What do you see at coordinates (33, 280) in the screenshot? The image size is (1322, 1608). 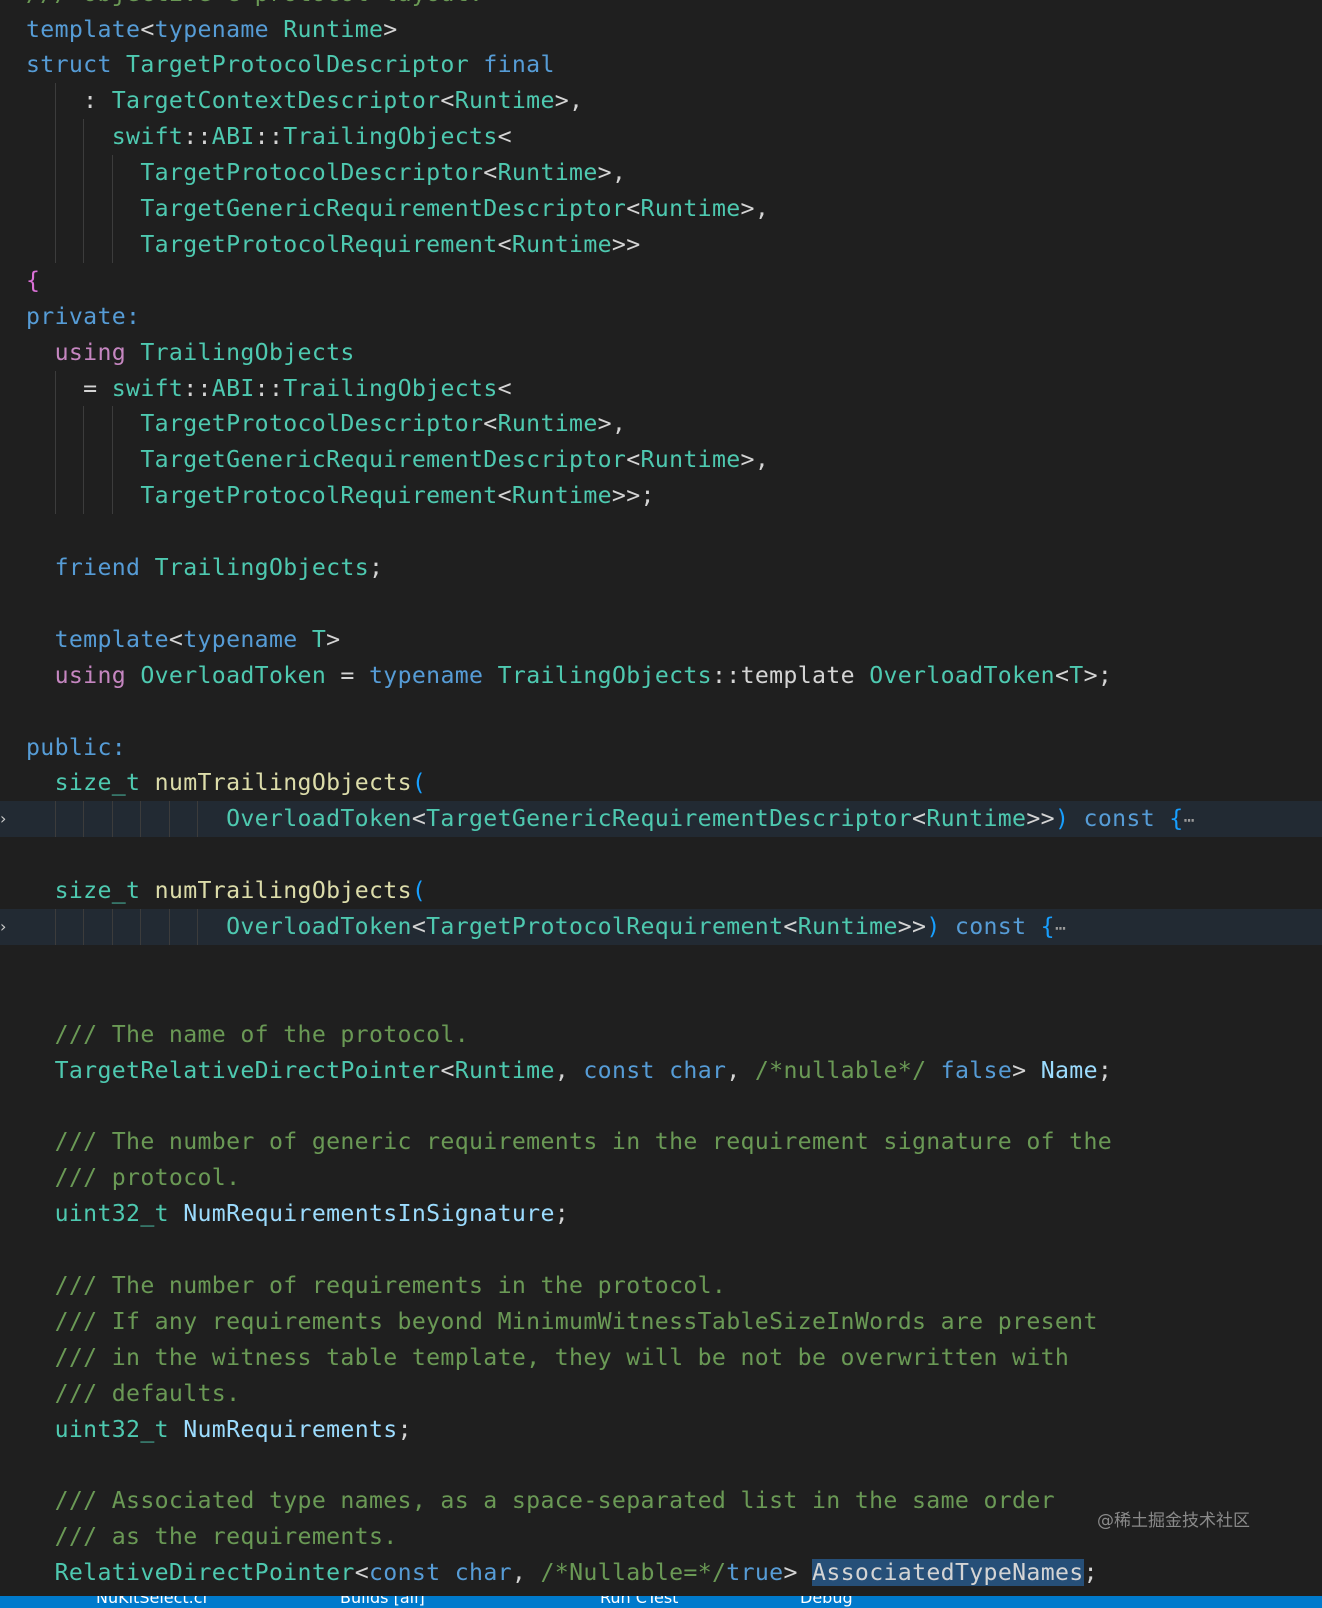 I see `code-token: {` at bounding box center [33, 280].